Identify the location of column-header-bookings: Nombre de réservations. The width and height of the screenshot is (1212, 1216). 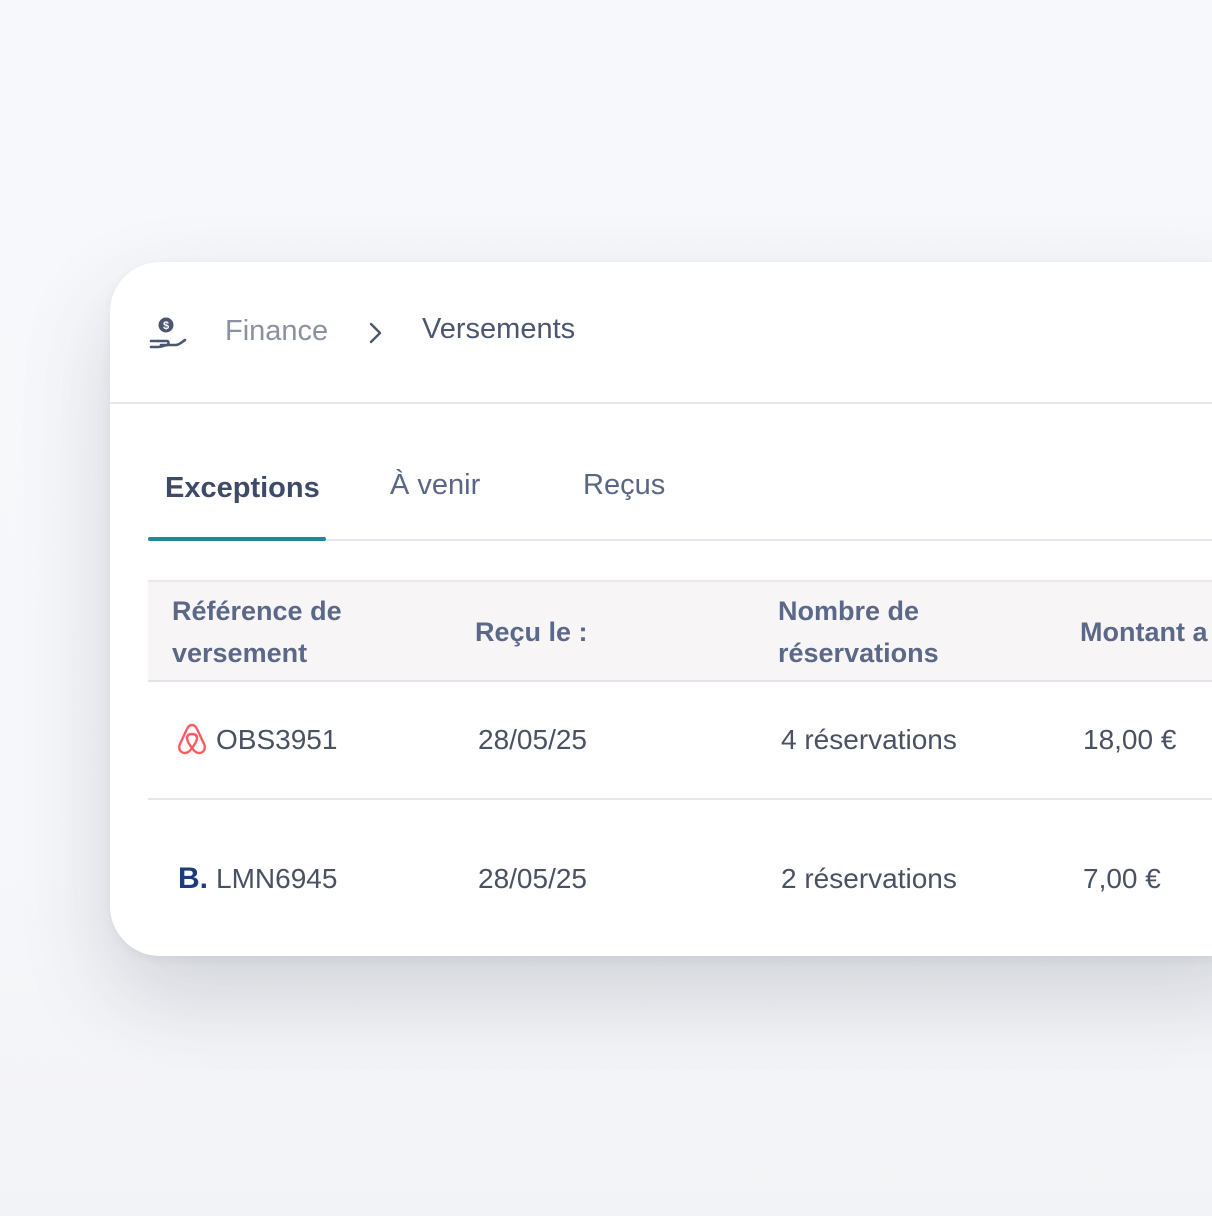
(878, 632).